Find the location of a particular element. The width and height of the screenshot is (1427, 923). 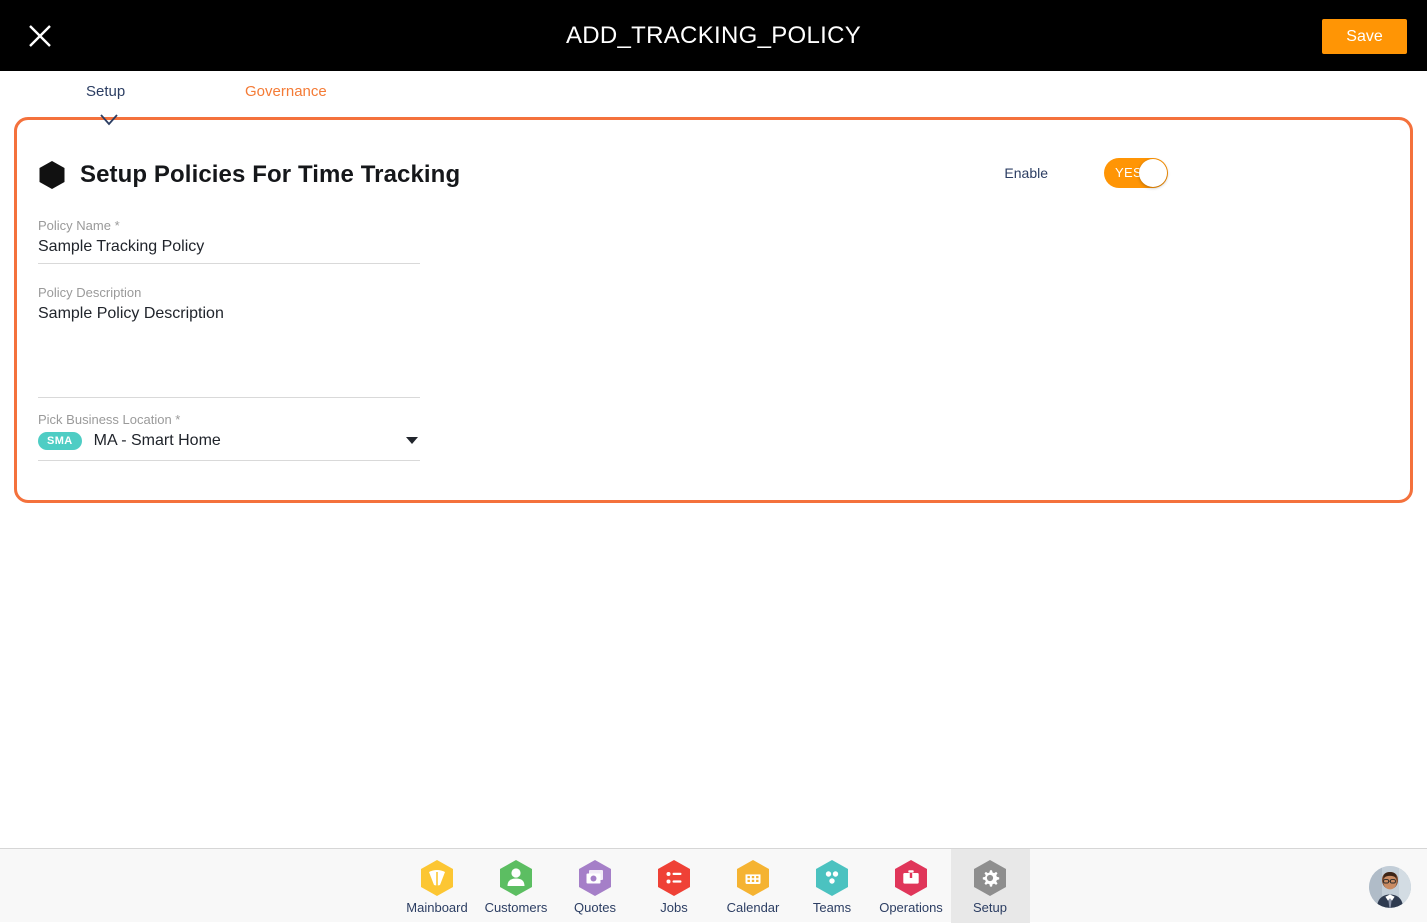

close-icon is located at coordinates (40, 36).